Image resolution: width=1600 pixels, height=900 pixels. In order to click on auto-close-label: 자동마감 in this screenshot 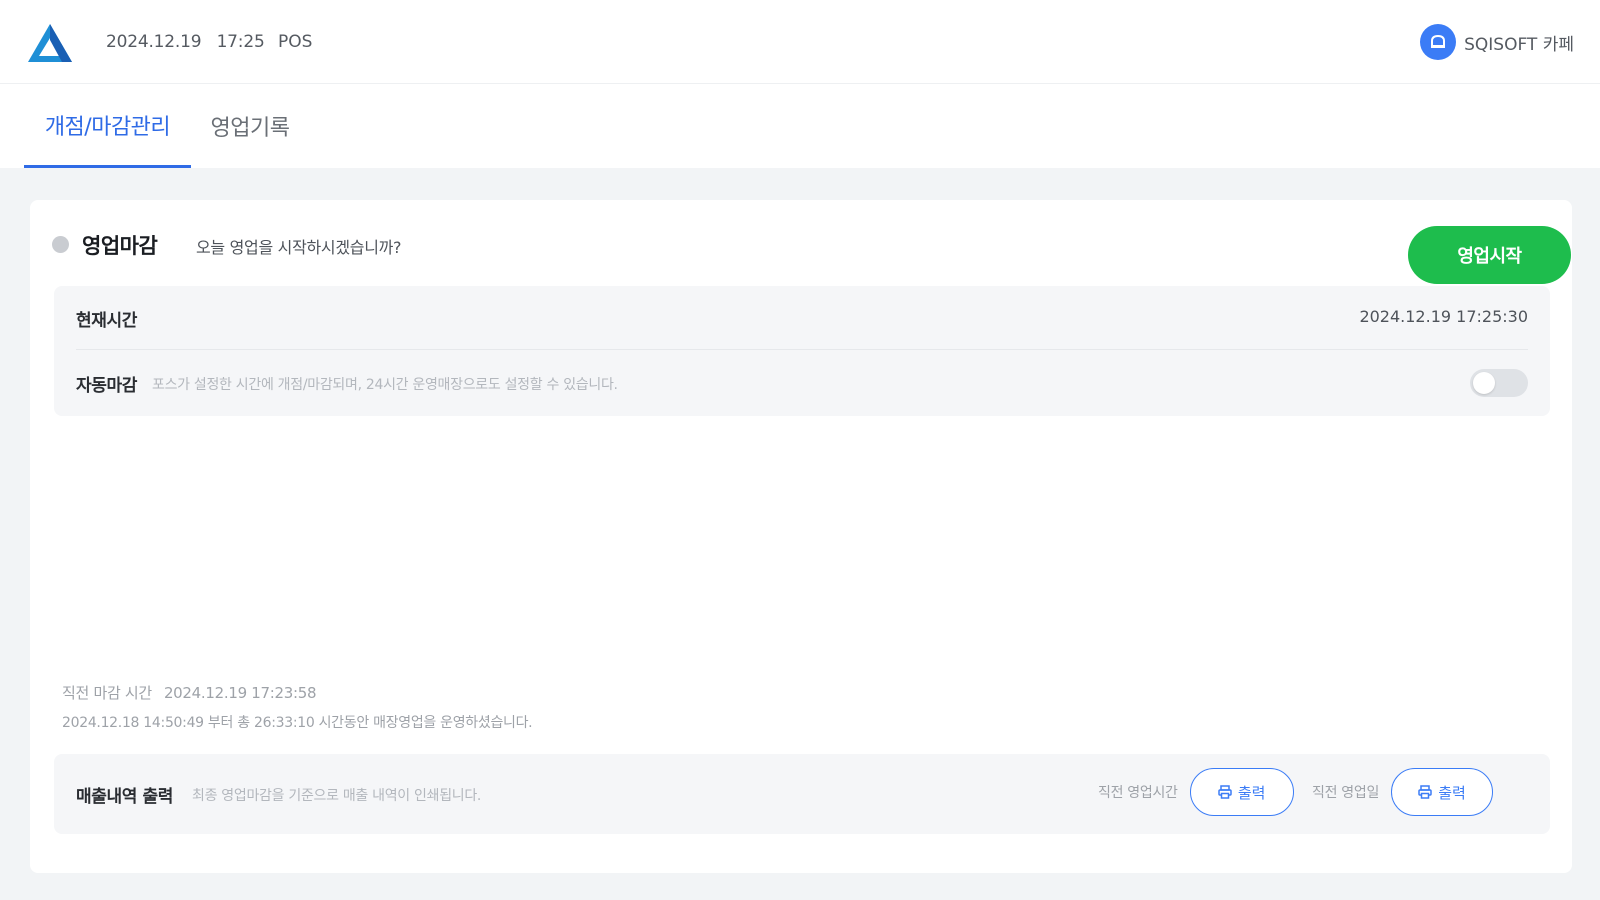, I will do `click(106, 386)`.